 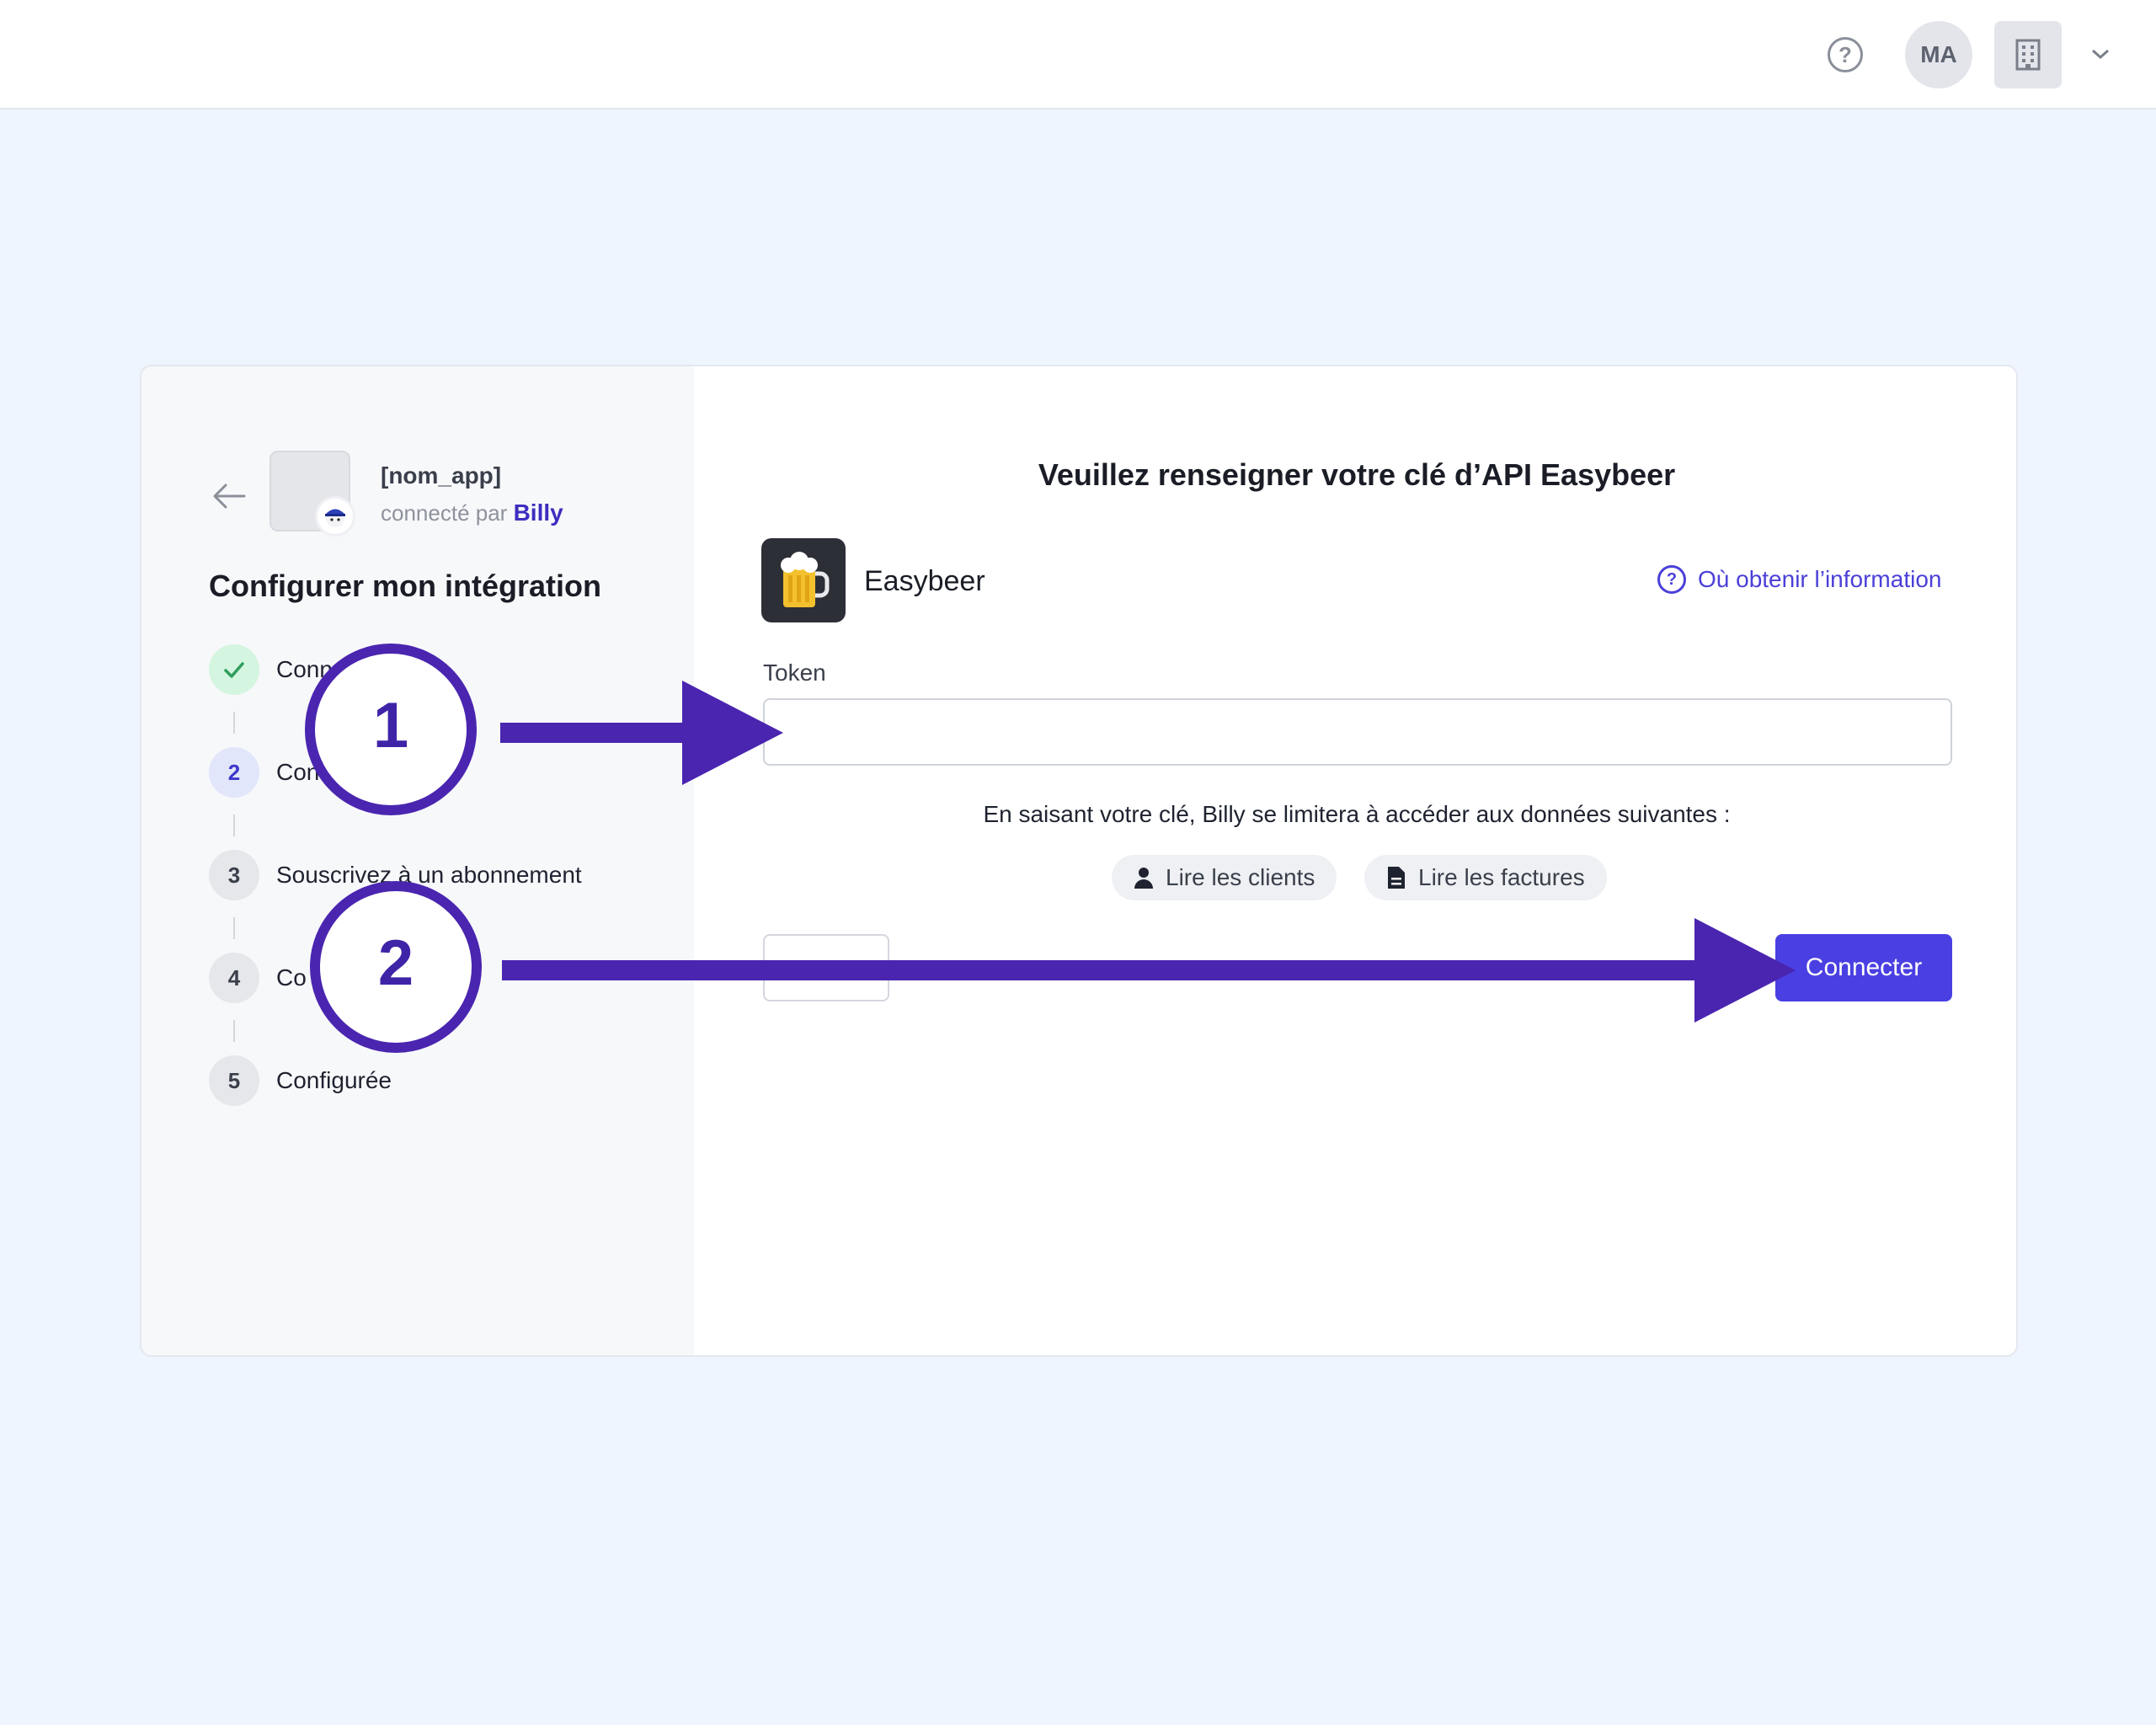 I want to click on token-input, so click(x=1357, y=732).